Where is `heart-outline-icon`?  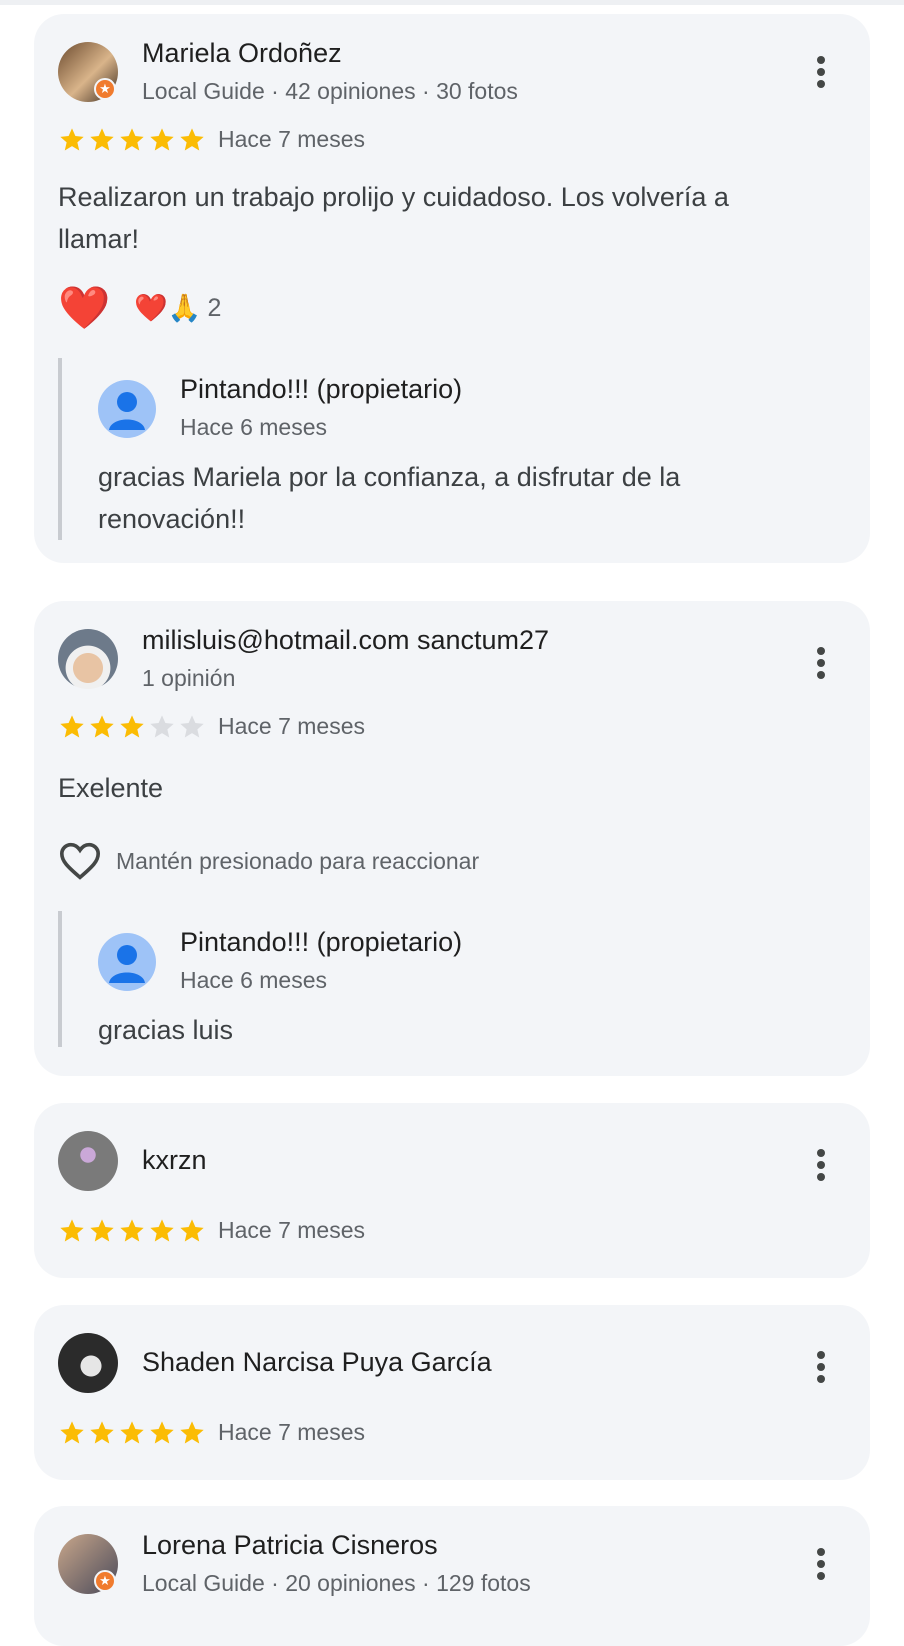 heart-outline-icon is located at coordinates (80, 861).